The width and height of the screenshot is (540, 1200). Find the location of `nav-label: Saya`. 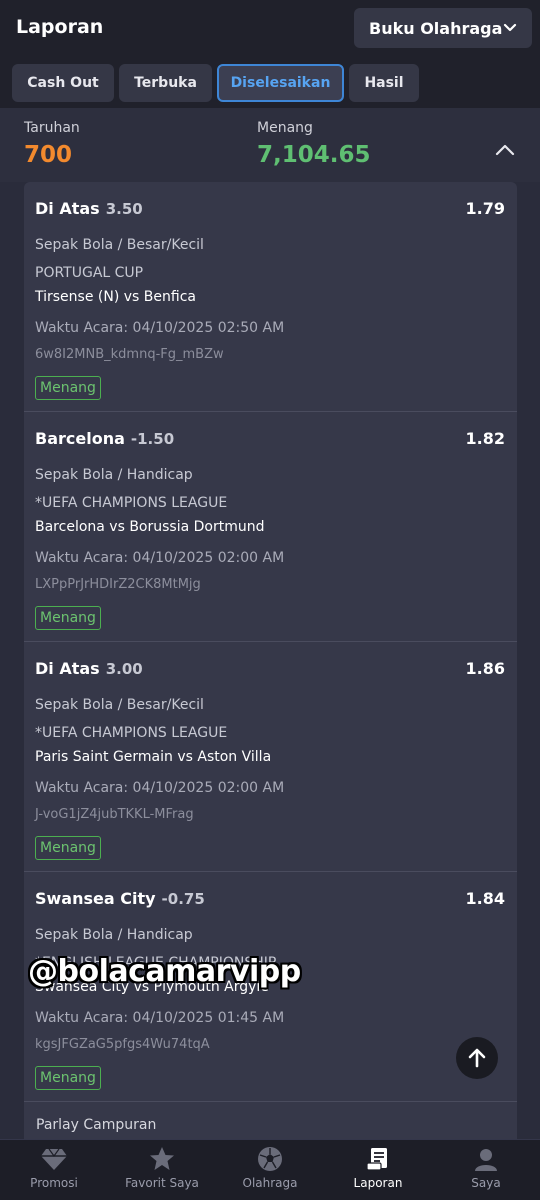

nav-label: Saya is located at coordinates (486, 1183).